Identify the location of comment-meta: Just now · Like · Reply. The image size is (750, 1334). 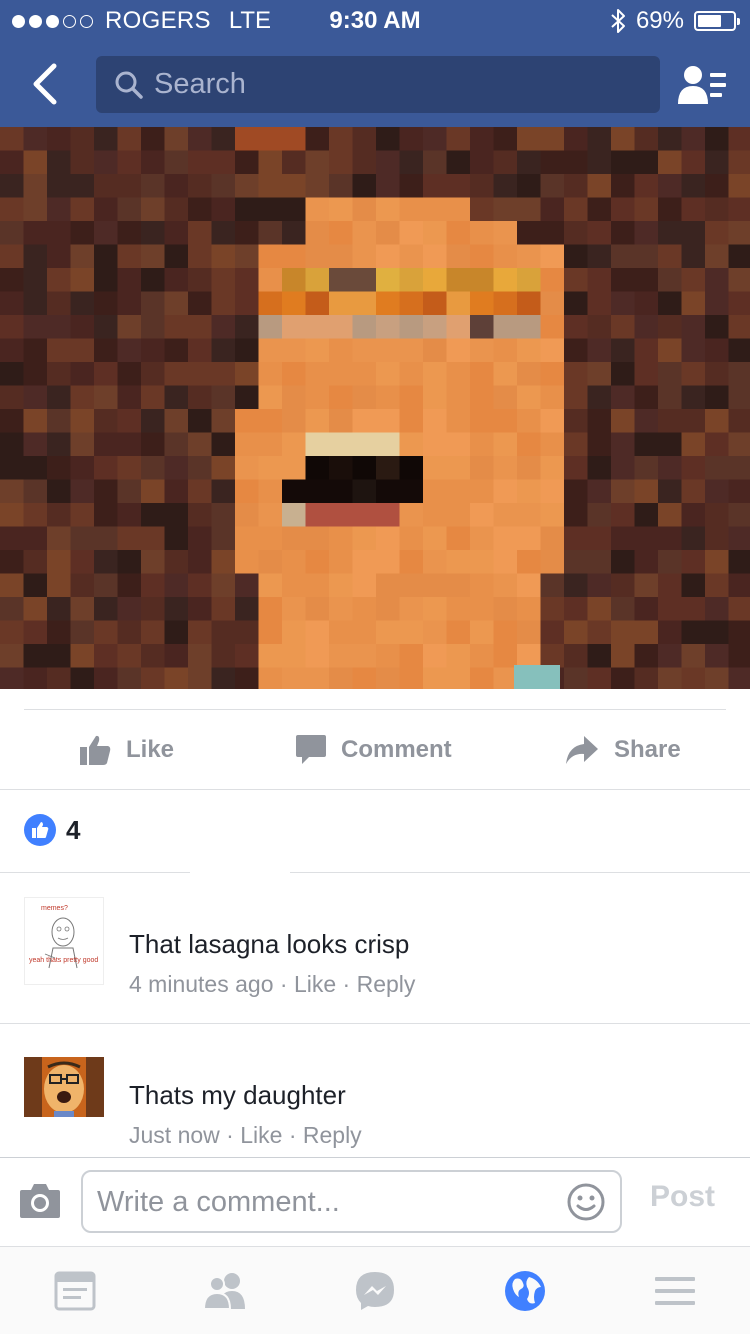
(245, 1135).